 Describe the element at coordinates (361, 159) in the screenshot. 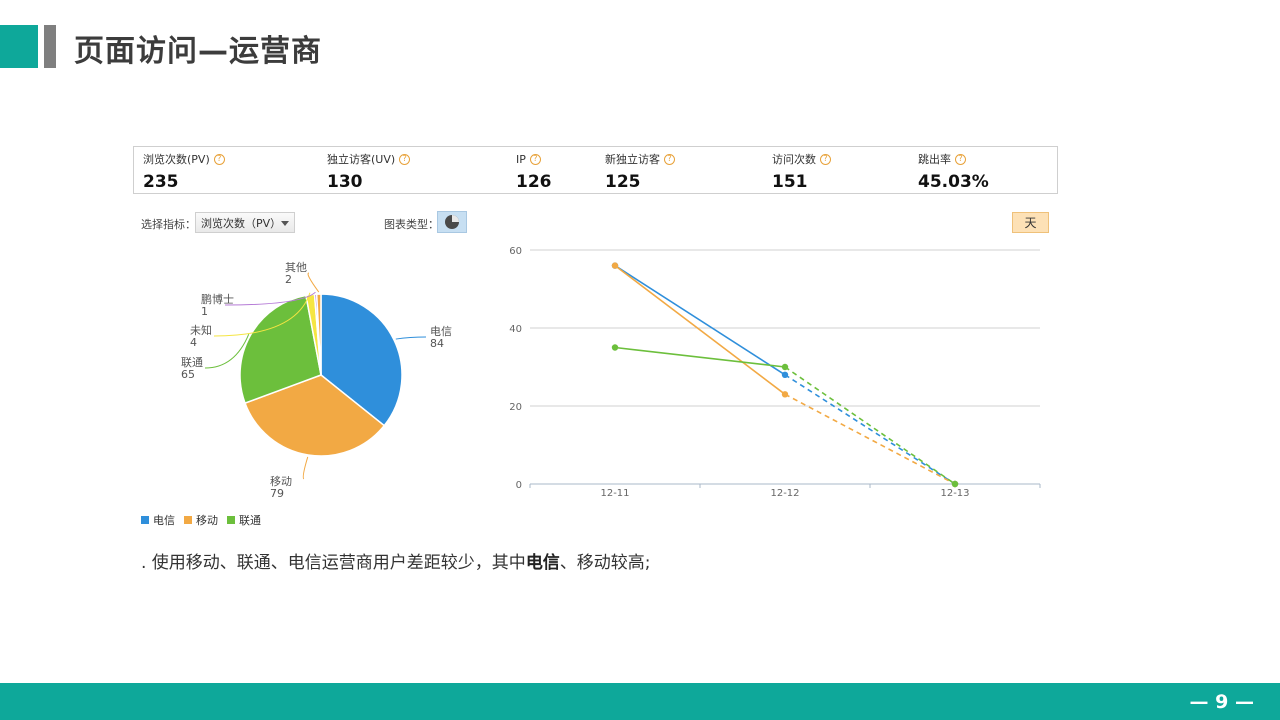

I see `stat-label: 独立访客(UV)` at that location.